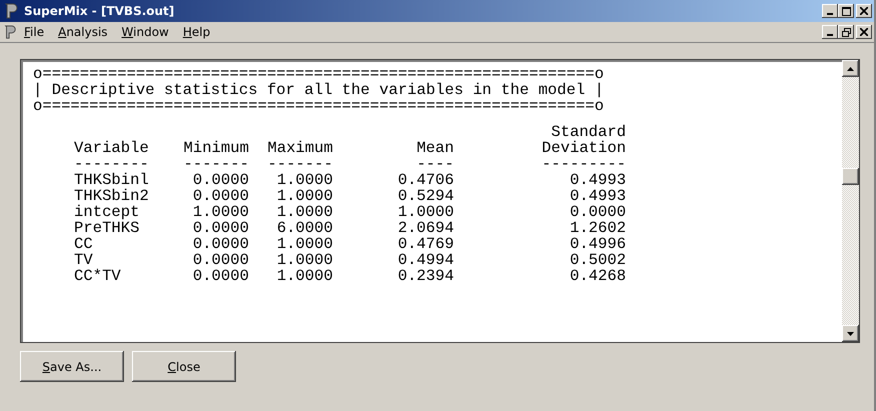 This screenshot has height=411, width=876. Describe the element at coordinates (584, 164) in the screenshot. I see `heading-rule: ---------` at that location.